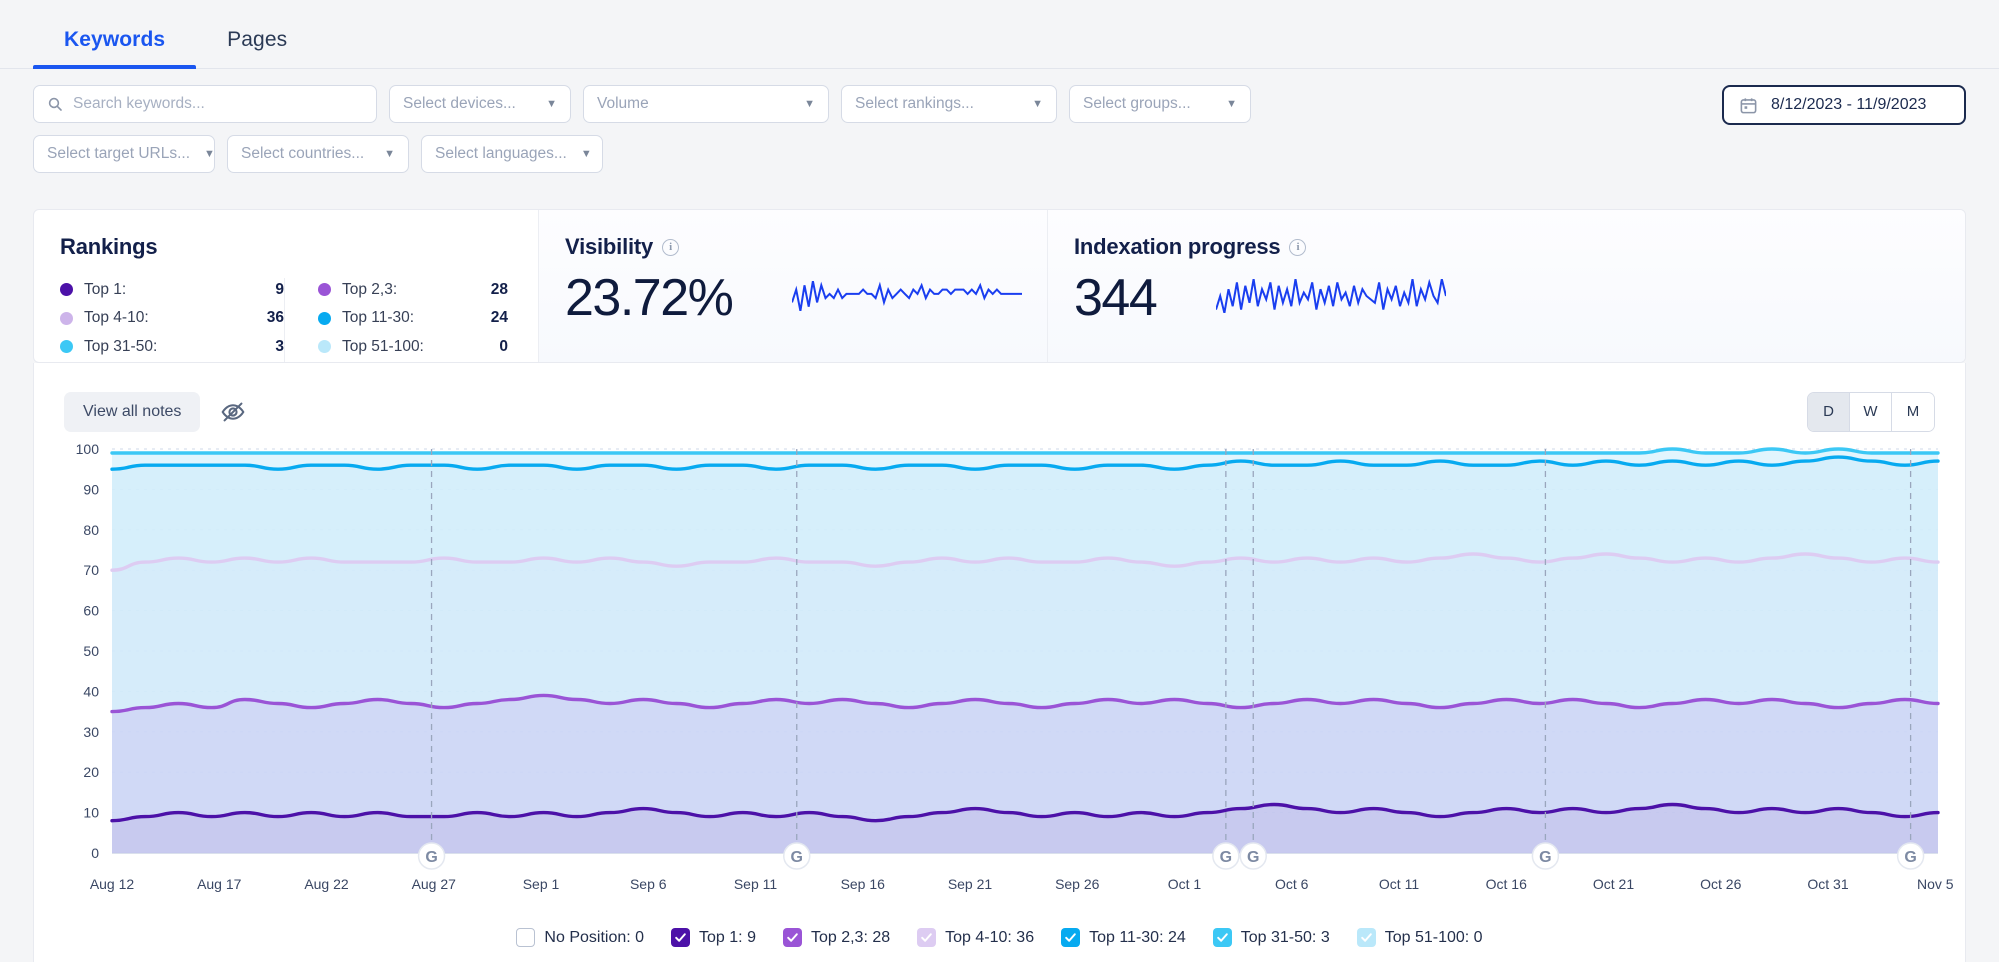 The width and height of the screenshot is (1999, 962). I want to click on indexation-value: 344, so click(1116, 298).